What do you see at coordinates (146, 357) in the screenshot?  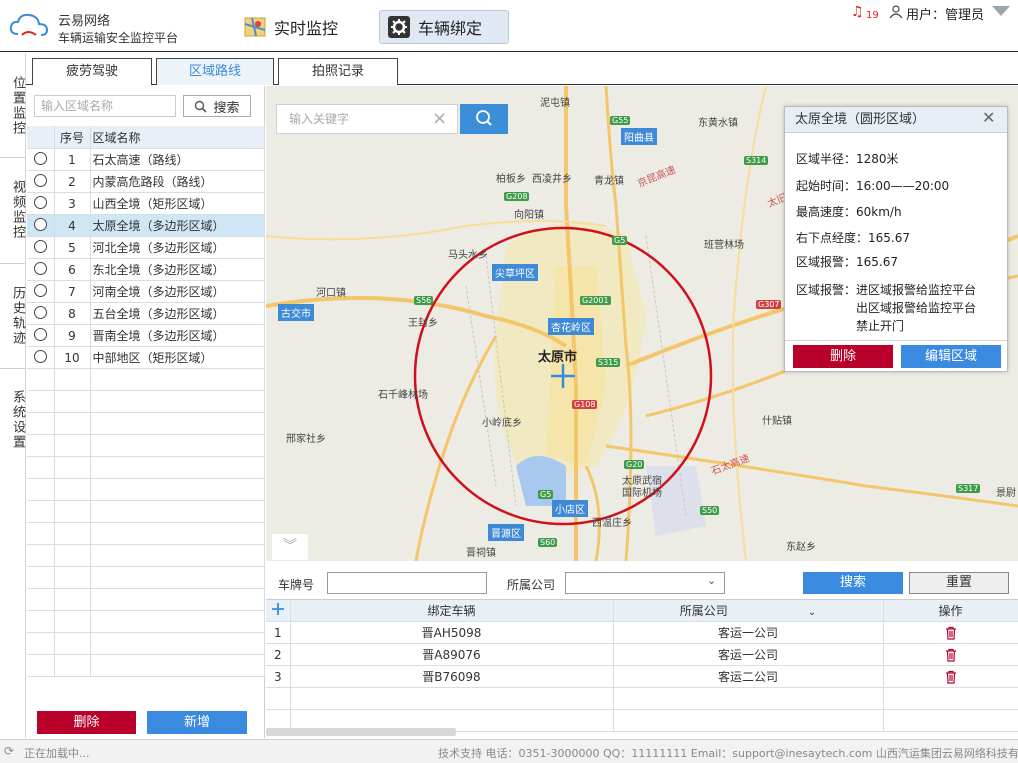 I see `table-row: 10 中部地区（矩形区域）` at bounding box center [146, 357].